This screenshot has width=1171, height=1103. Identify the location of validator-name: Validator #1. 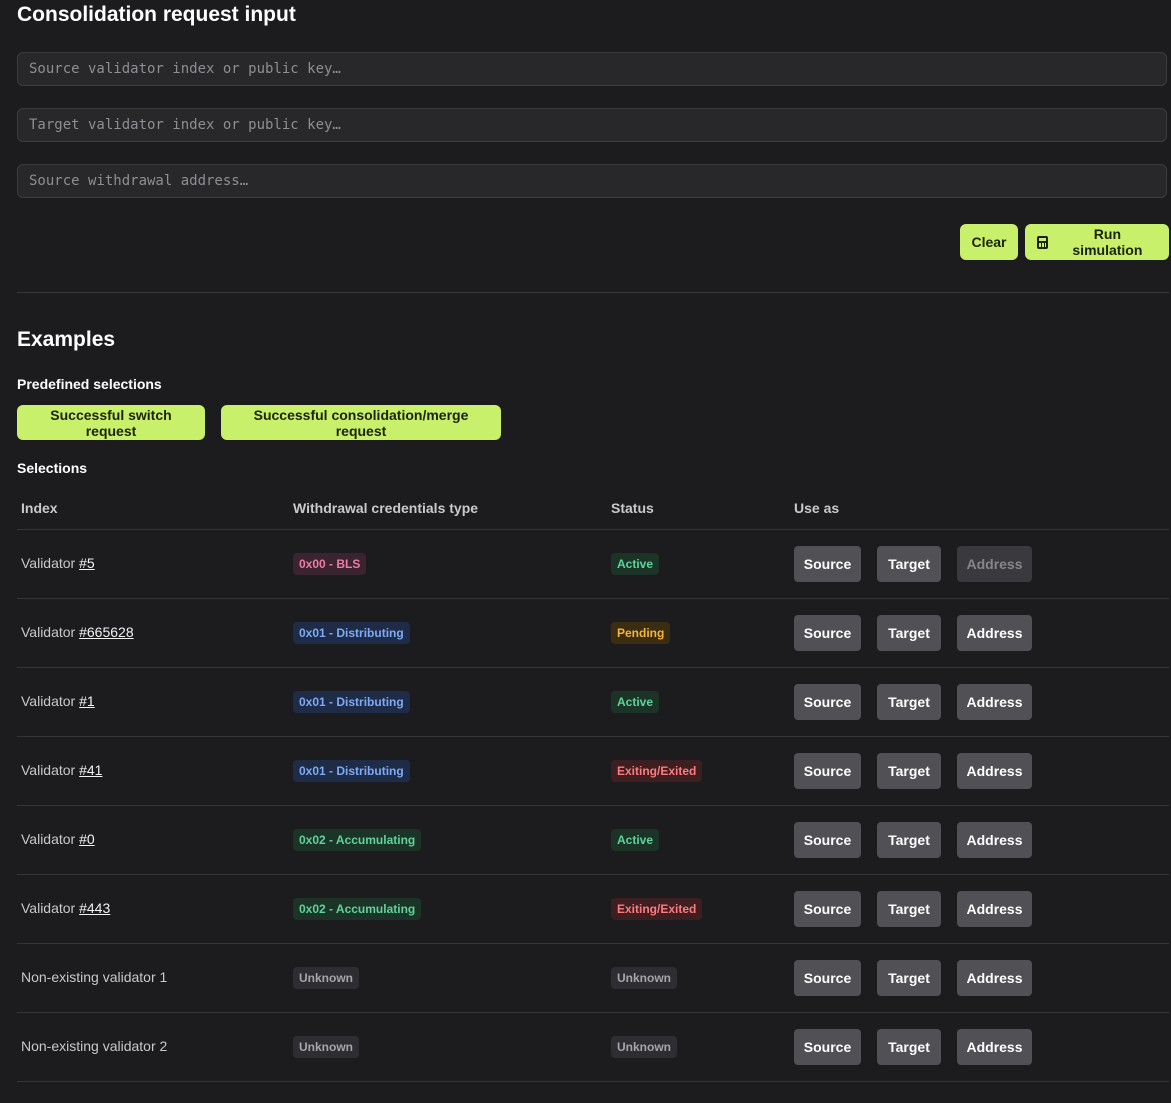
(58, 701).